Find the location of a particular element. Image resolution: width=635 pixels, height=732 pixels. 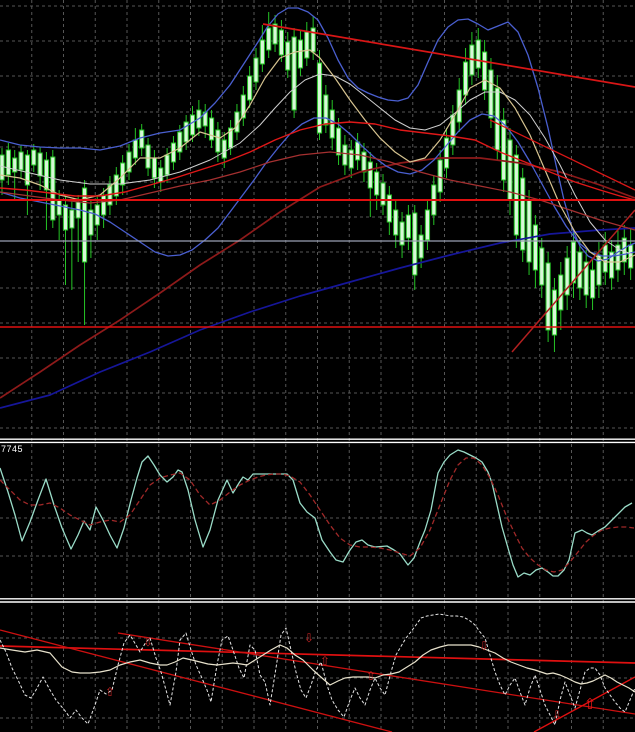

oscillator-value-label: 7745 is located at coordinates (12, 449).